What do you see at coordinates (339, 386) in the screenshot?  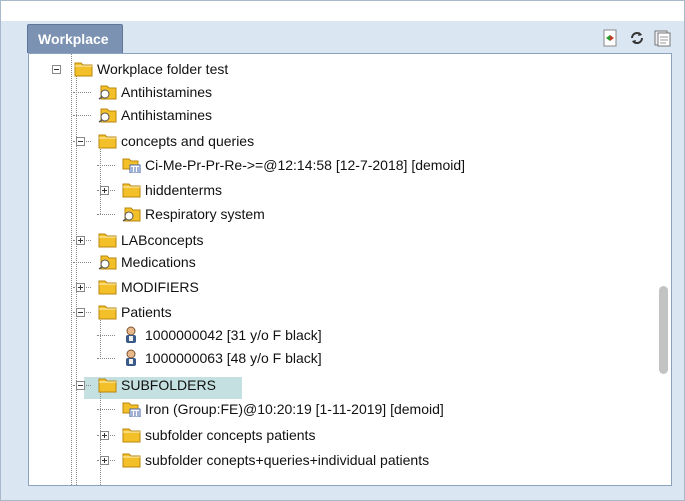 I see `tree-node: SUBFOLDERS` at bounding box center [339, 386].